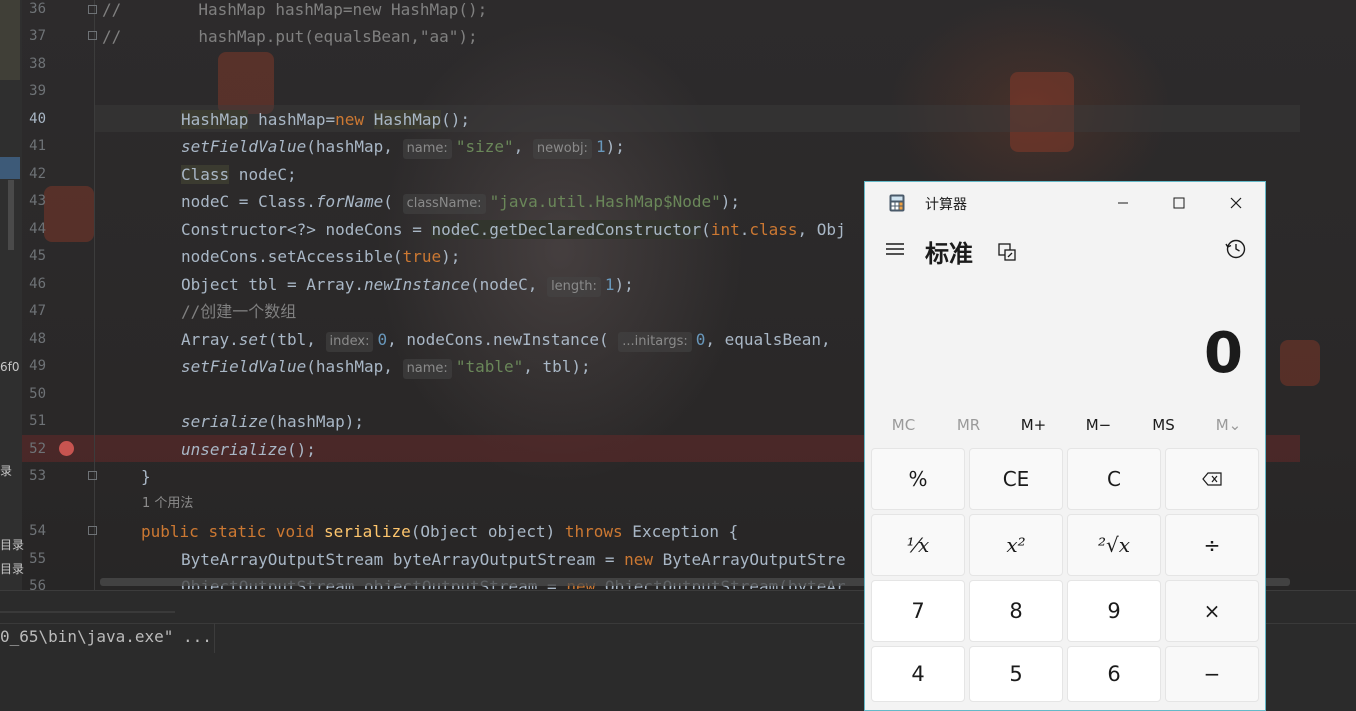 The height and width of the screenshot is (711, 1356). I want to click on result-display: 0, so click(1223, 353).